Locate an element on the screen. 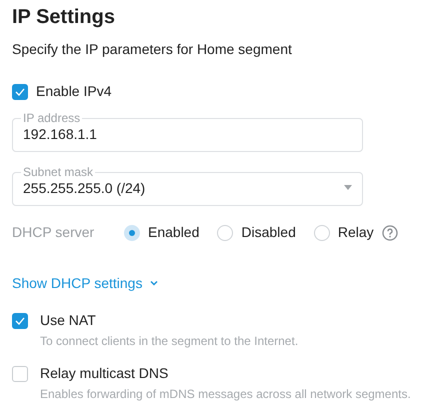 This screenshot has width=439, height=407. help-icon is located at coordinates (390, 232).